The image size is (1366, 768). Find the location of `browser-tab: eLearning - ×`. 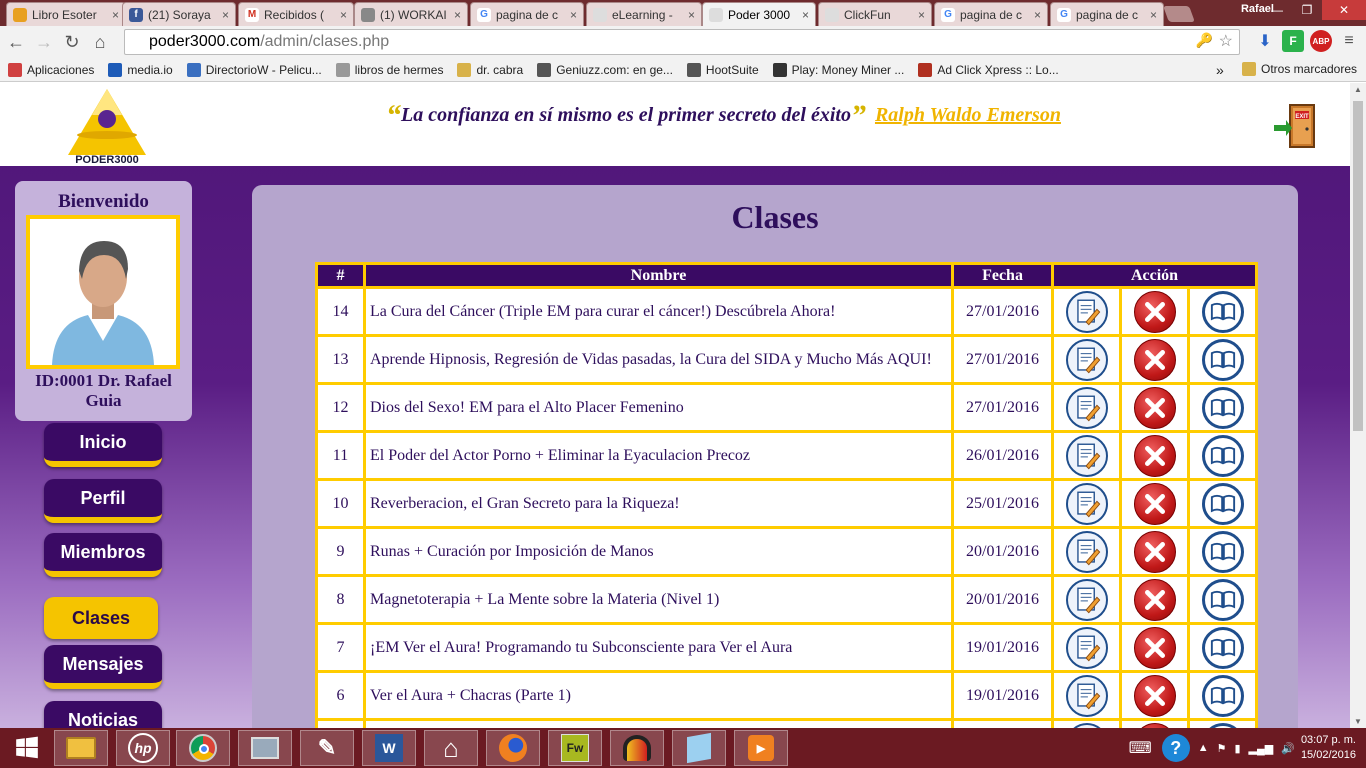

browser-tab: eLearning - × is located at coordinates (644, 14).